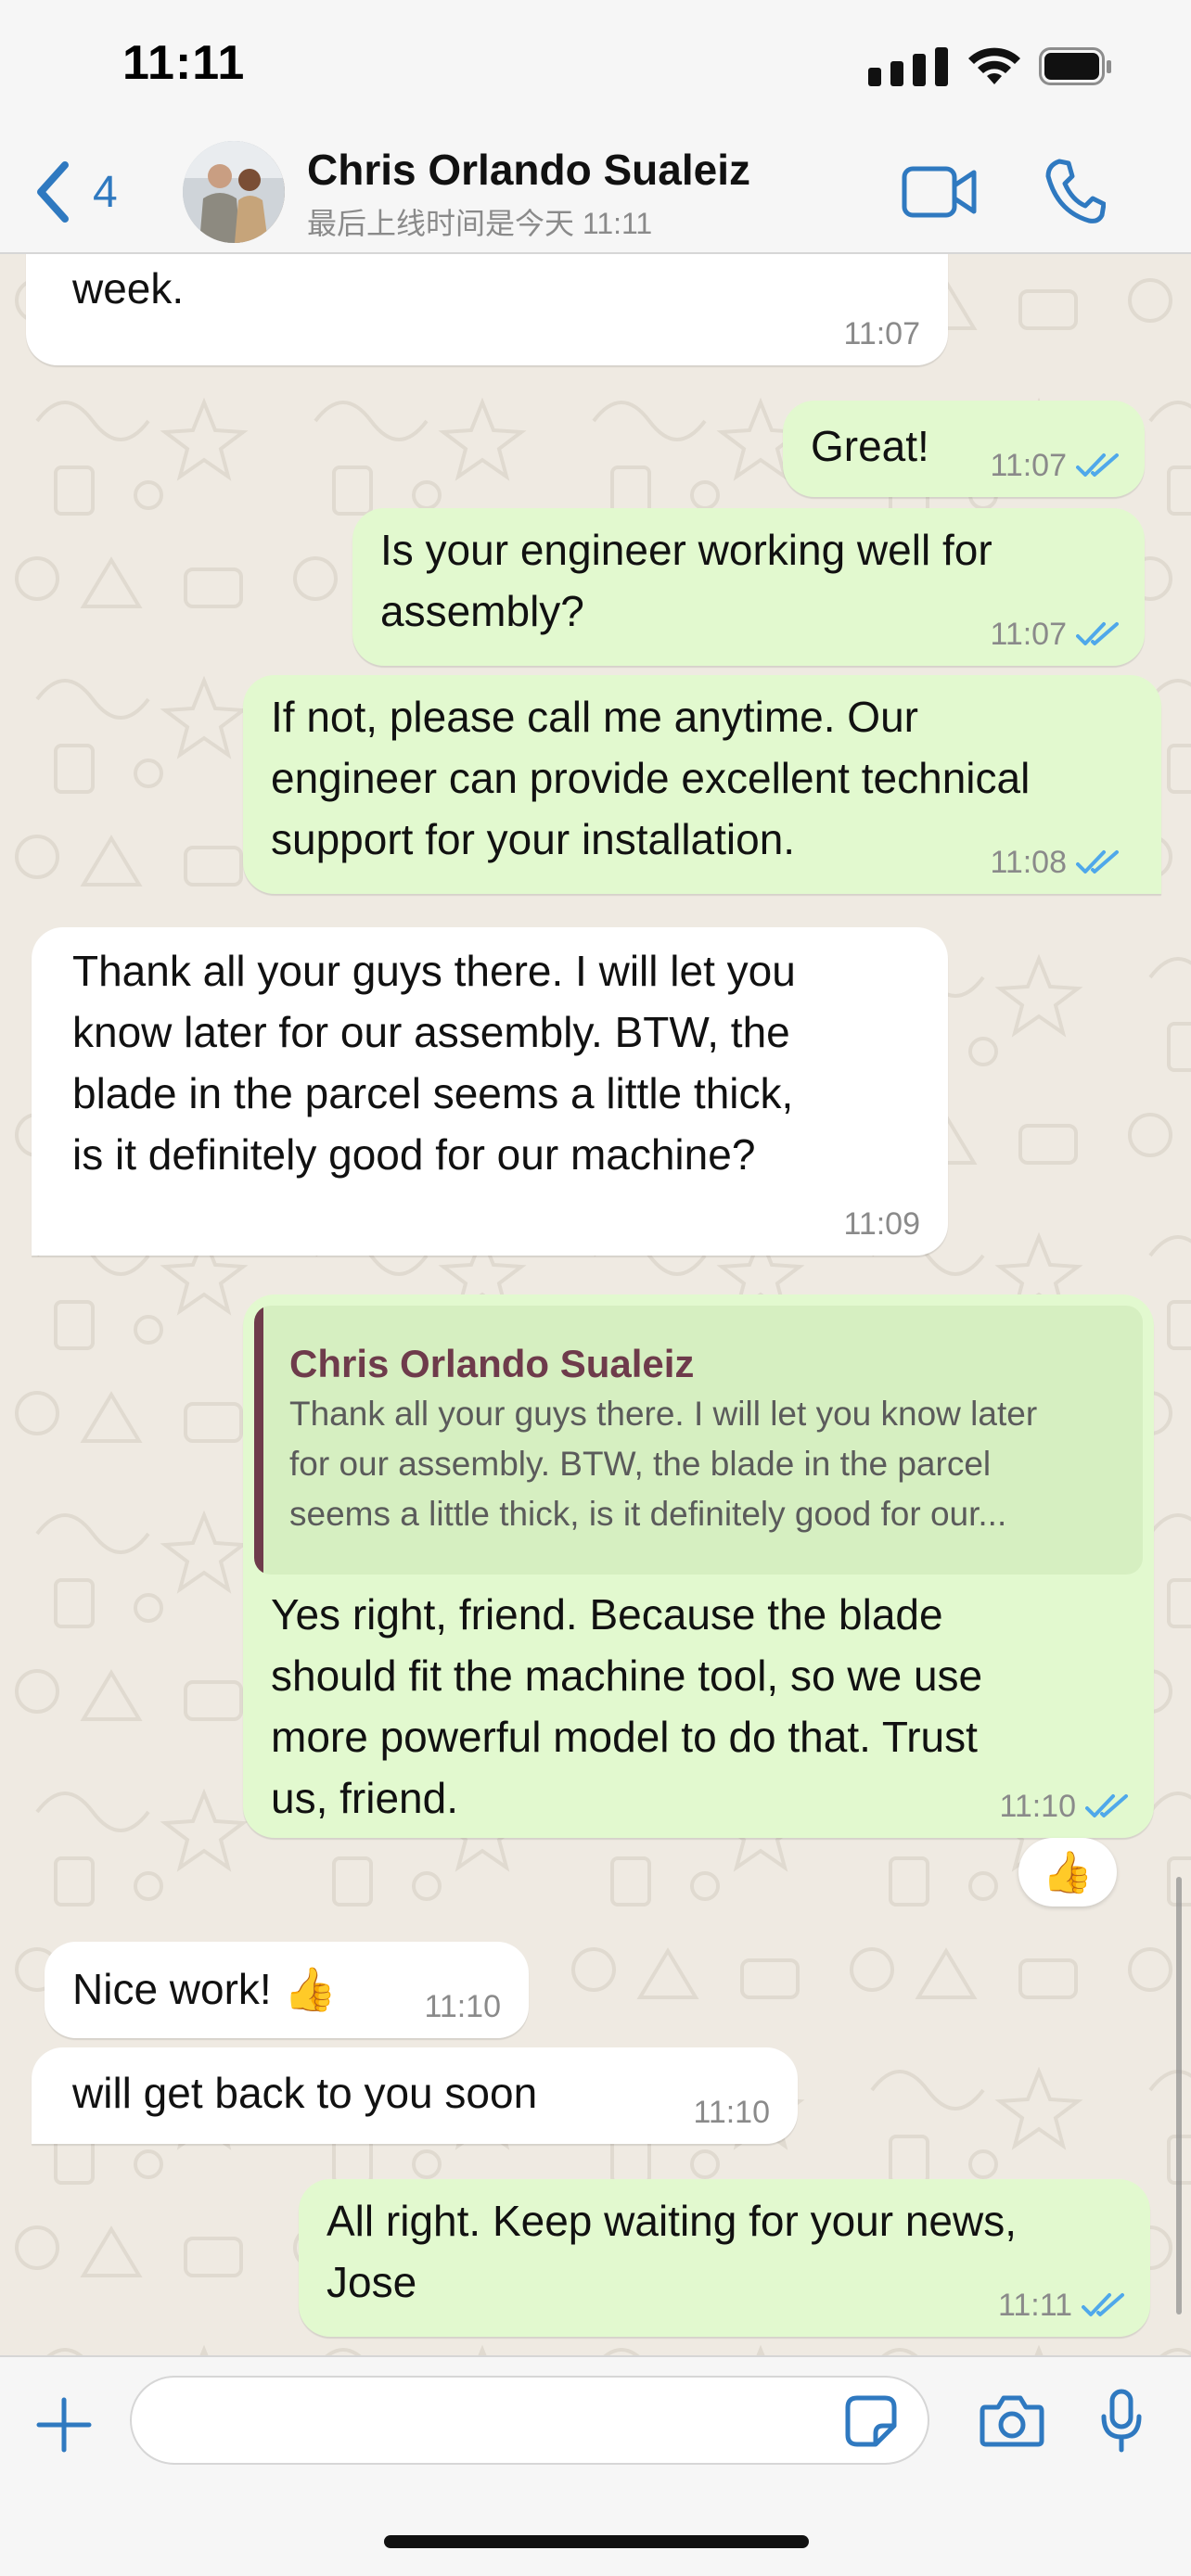 This screenshot has width=1191, height=2576. I want to click on message-text: Nice work! 👍, so click(204, 1989).